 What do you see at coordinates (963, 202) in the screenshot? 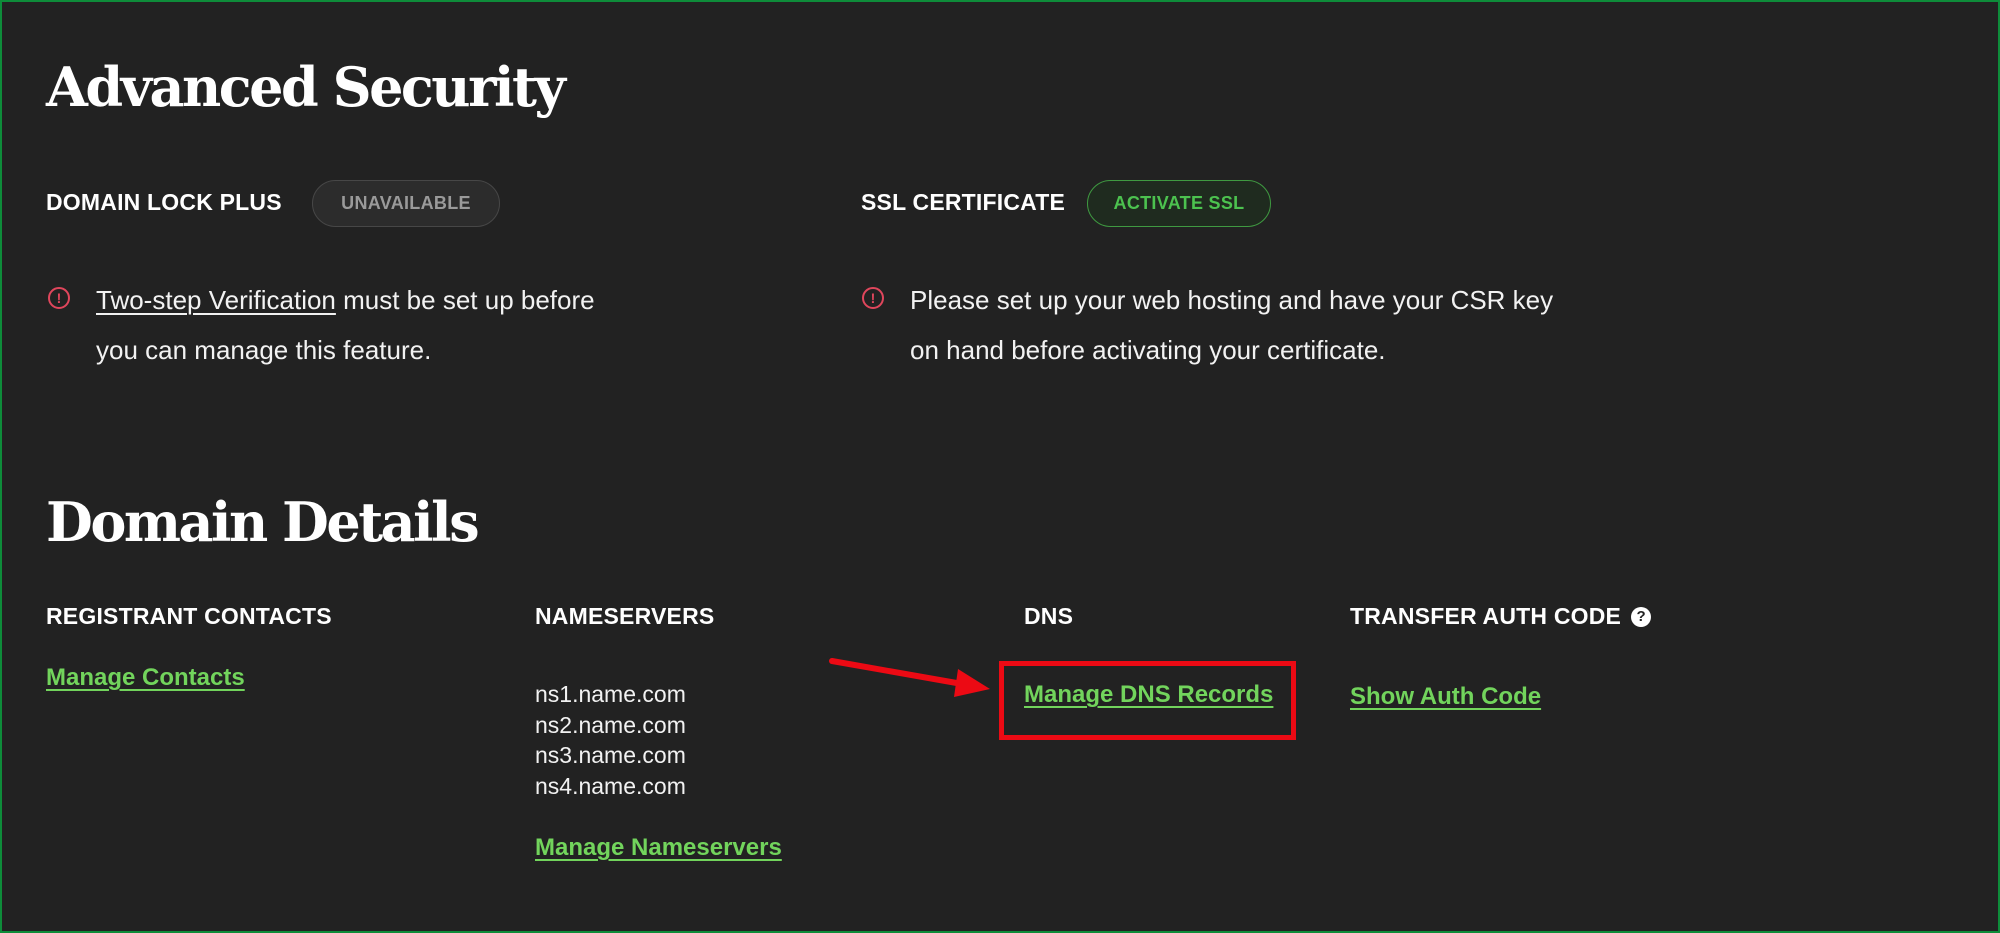
I see `ssl-certificate-label: SSL CERTIFICATE` at bounding box center [963, 202].